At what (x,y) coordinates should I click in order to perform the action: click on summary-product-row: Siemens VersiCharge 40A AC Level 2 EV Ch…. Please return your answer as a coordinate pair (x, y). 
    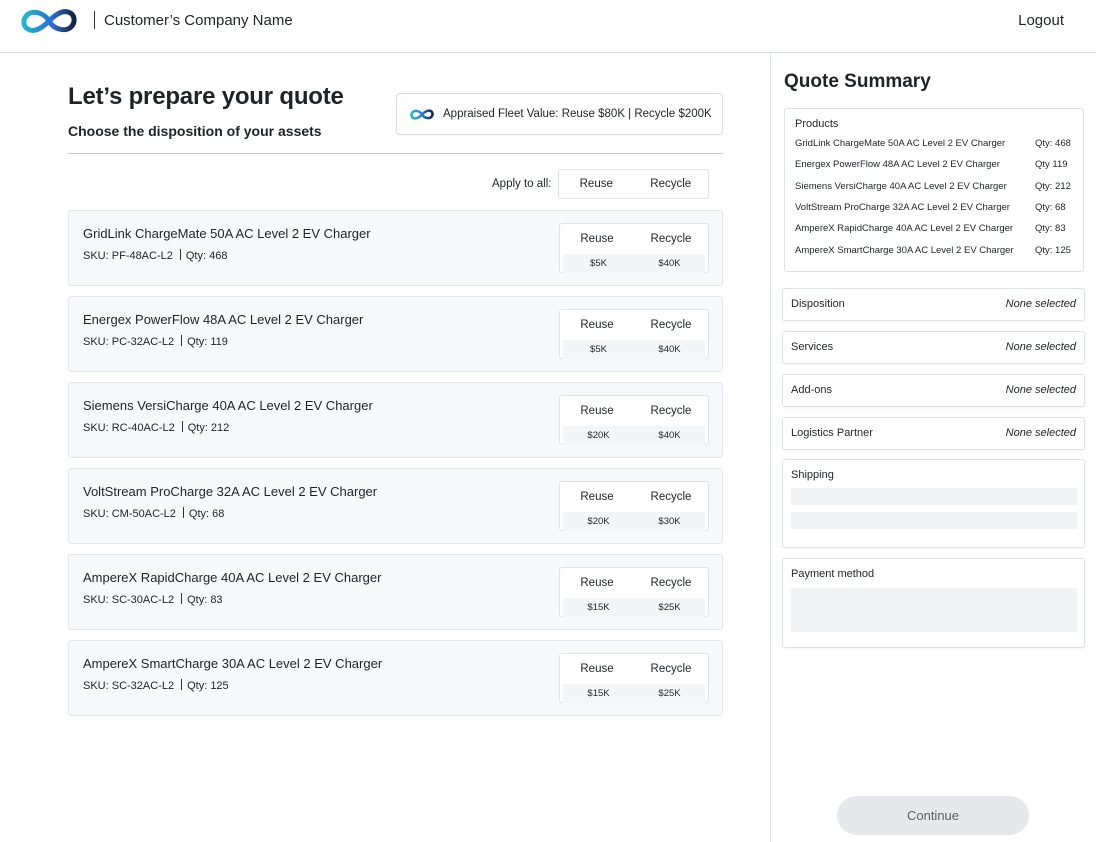
    Looking at the image, I should click on (934, 188).